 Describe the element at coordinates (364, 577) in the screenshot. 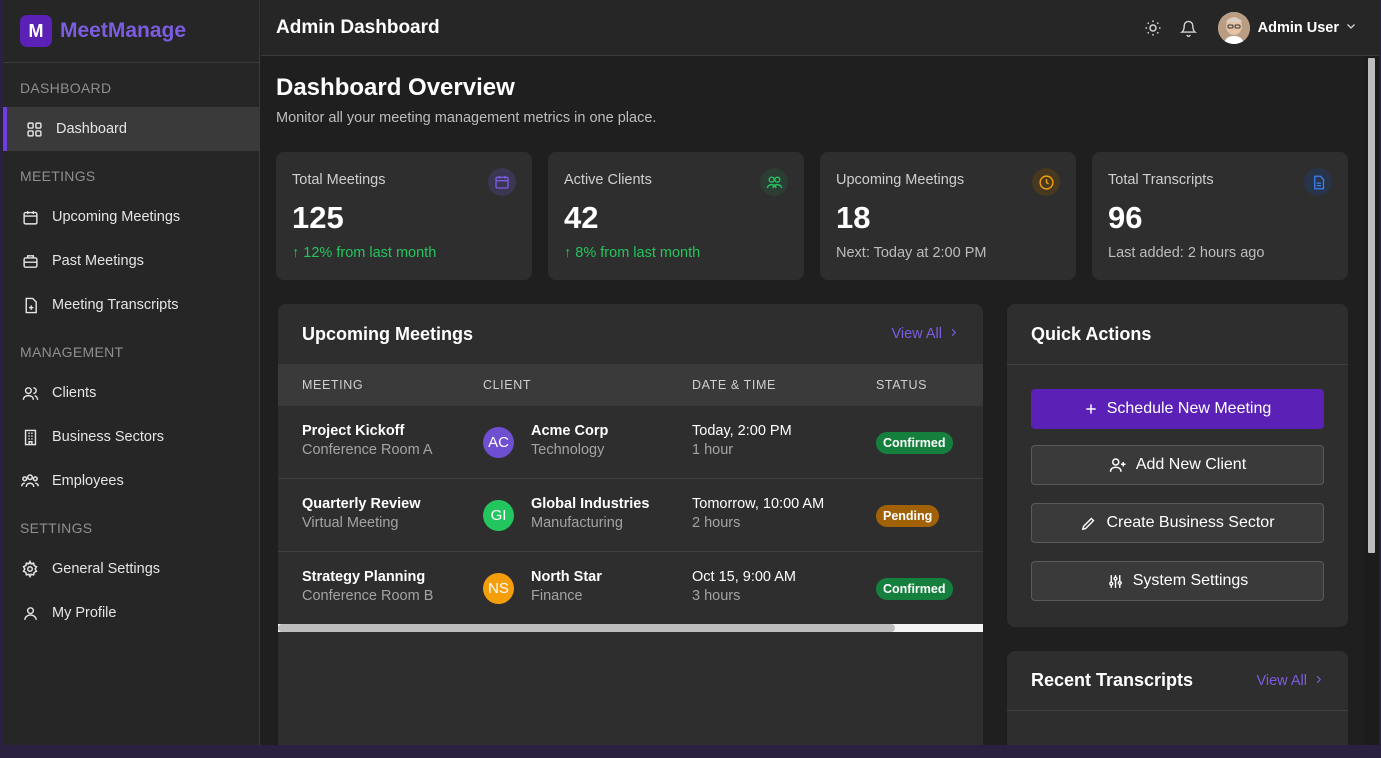

I see `meeting-name: Strategy Planning` at that location.